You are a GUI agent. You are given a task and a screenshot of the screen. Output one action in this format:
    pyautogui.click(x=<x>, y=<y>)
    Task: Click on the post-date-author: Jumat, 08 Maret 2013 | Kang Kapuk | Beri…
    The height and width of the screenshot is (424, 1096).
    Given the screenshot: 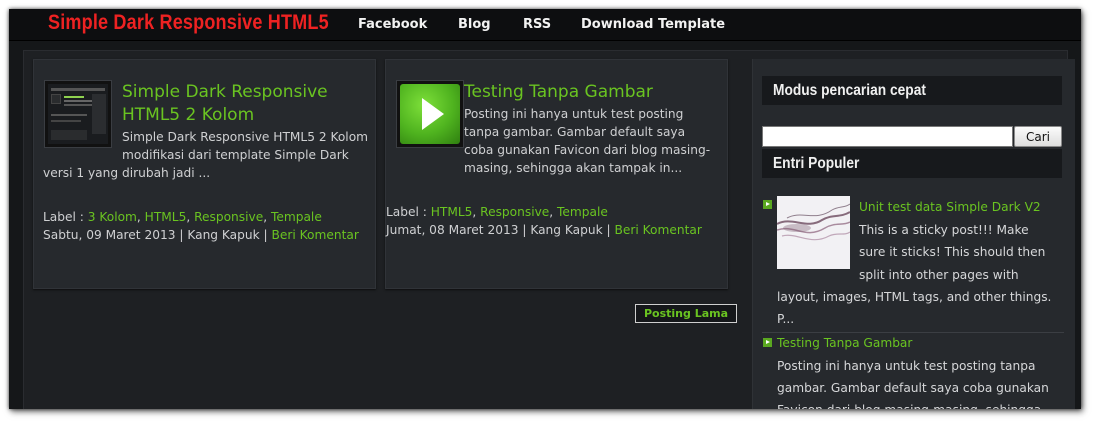 What is the action you would take?
    pyautogui.click(x=544, y=230)
    